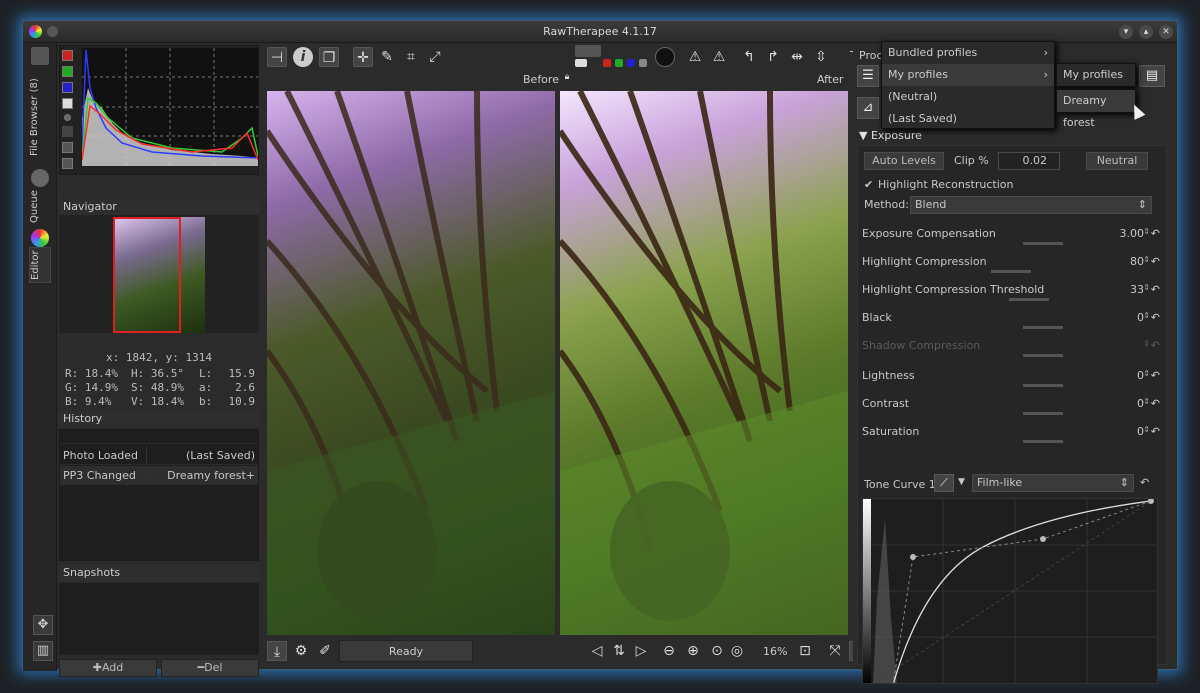 The width and height of the screenshot is (1200, 693). Describe the element at coordinates (277, 651) in the screenshot. I see `save-image-icon: ⤓` at that location.